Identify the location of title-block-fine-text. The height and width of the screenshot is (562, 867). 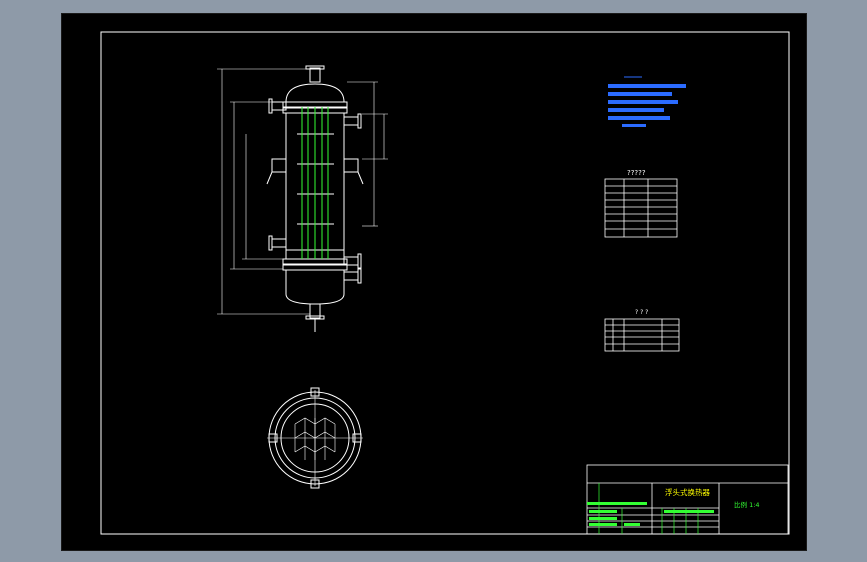
(650, 514).